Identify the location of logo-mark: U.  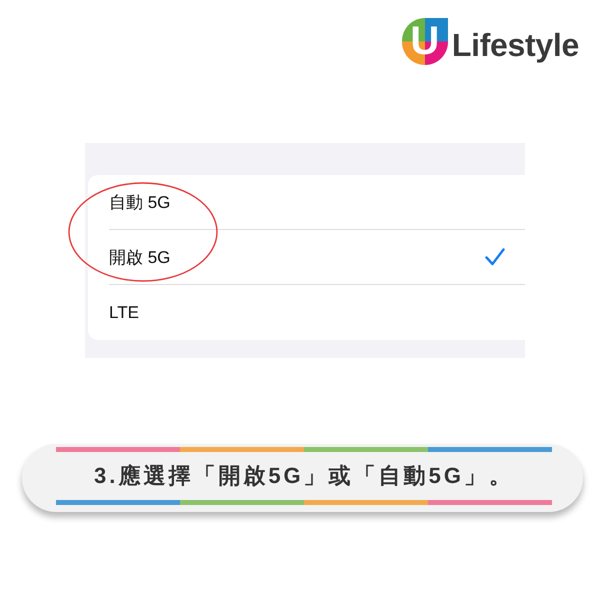
(425, 41).